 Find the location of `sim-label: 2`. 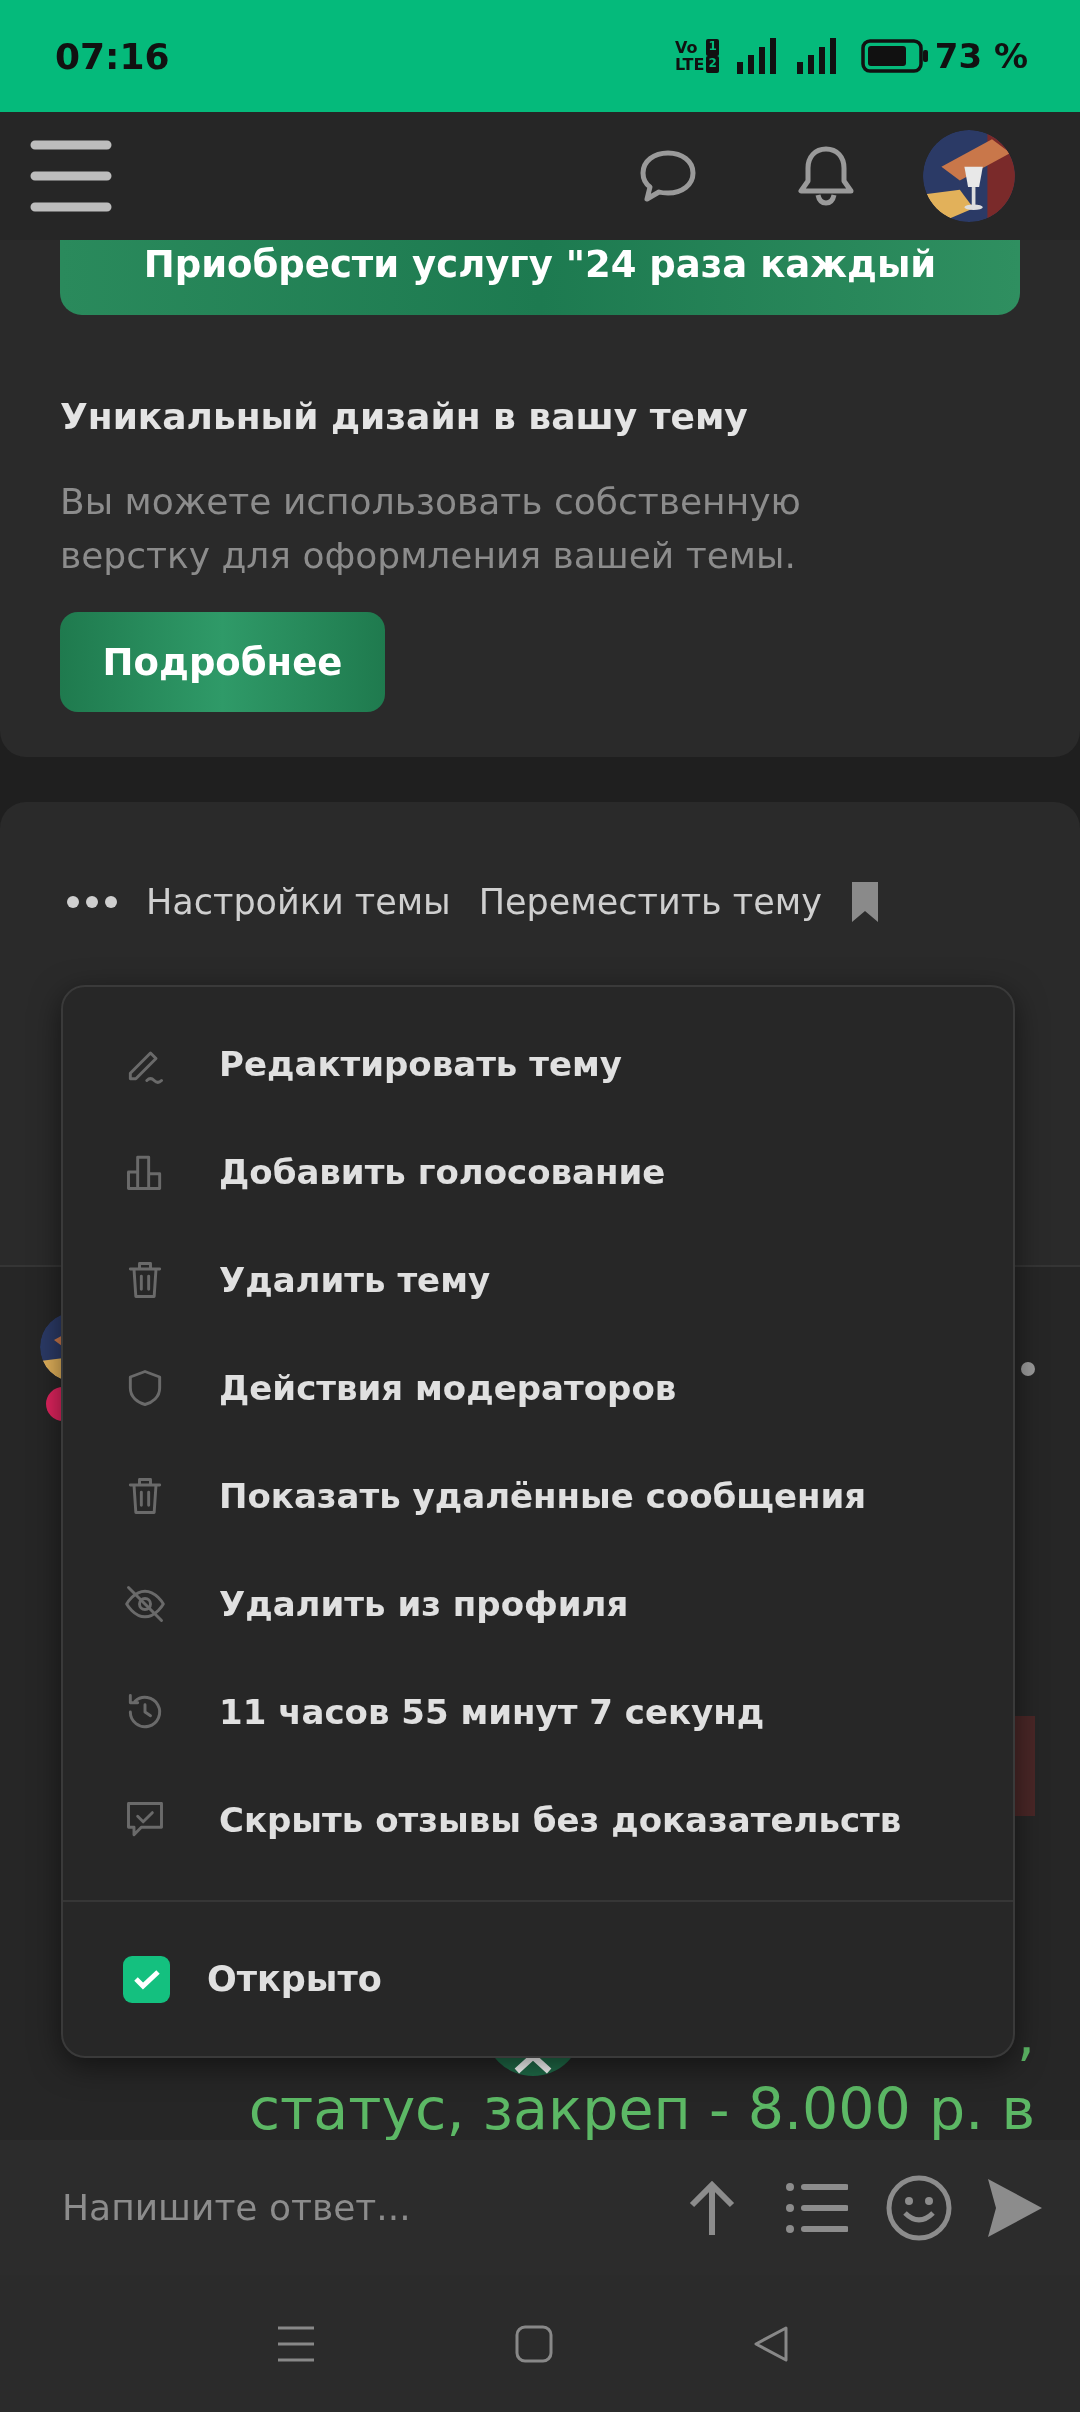

sim-label: 2 is located at coordinates (712, 64).